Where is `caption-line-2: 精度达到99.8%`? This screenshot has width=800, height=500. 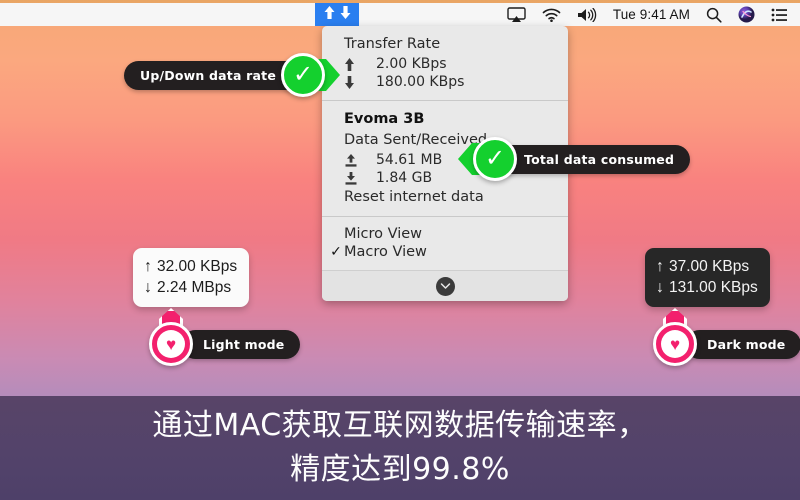 caption-line-2: 精度达到99.8% is located at coordinates (400, 469).